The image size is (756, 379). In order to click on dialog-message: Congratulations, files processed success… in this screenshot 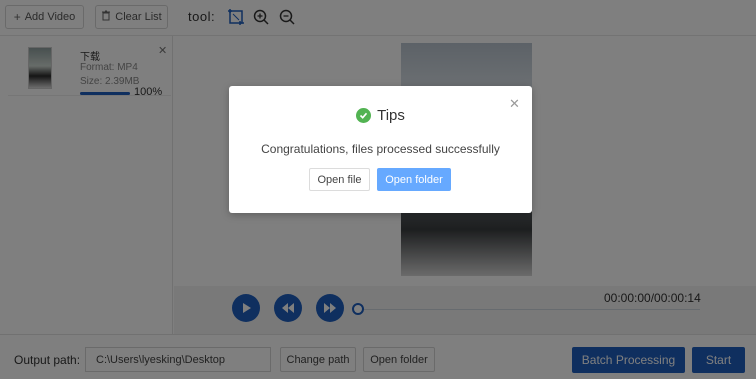, I will do `click(380, 149)`.